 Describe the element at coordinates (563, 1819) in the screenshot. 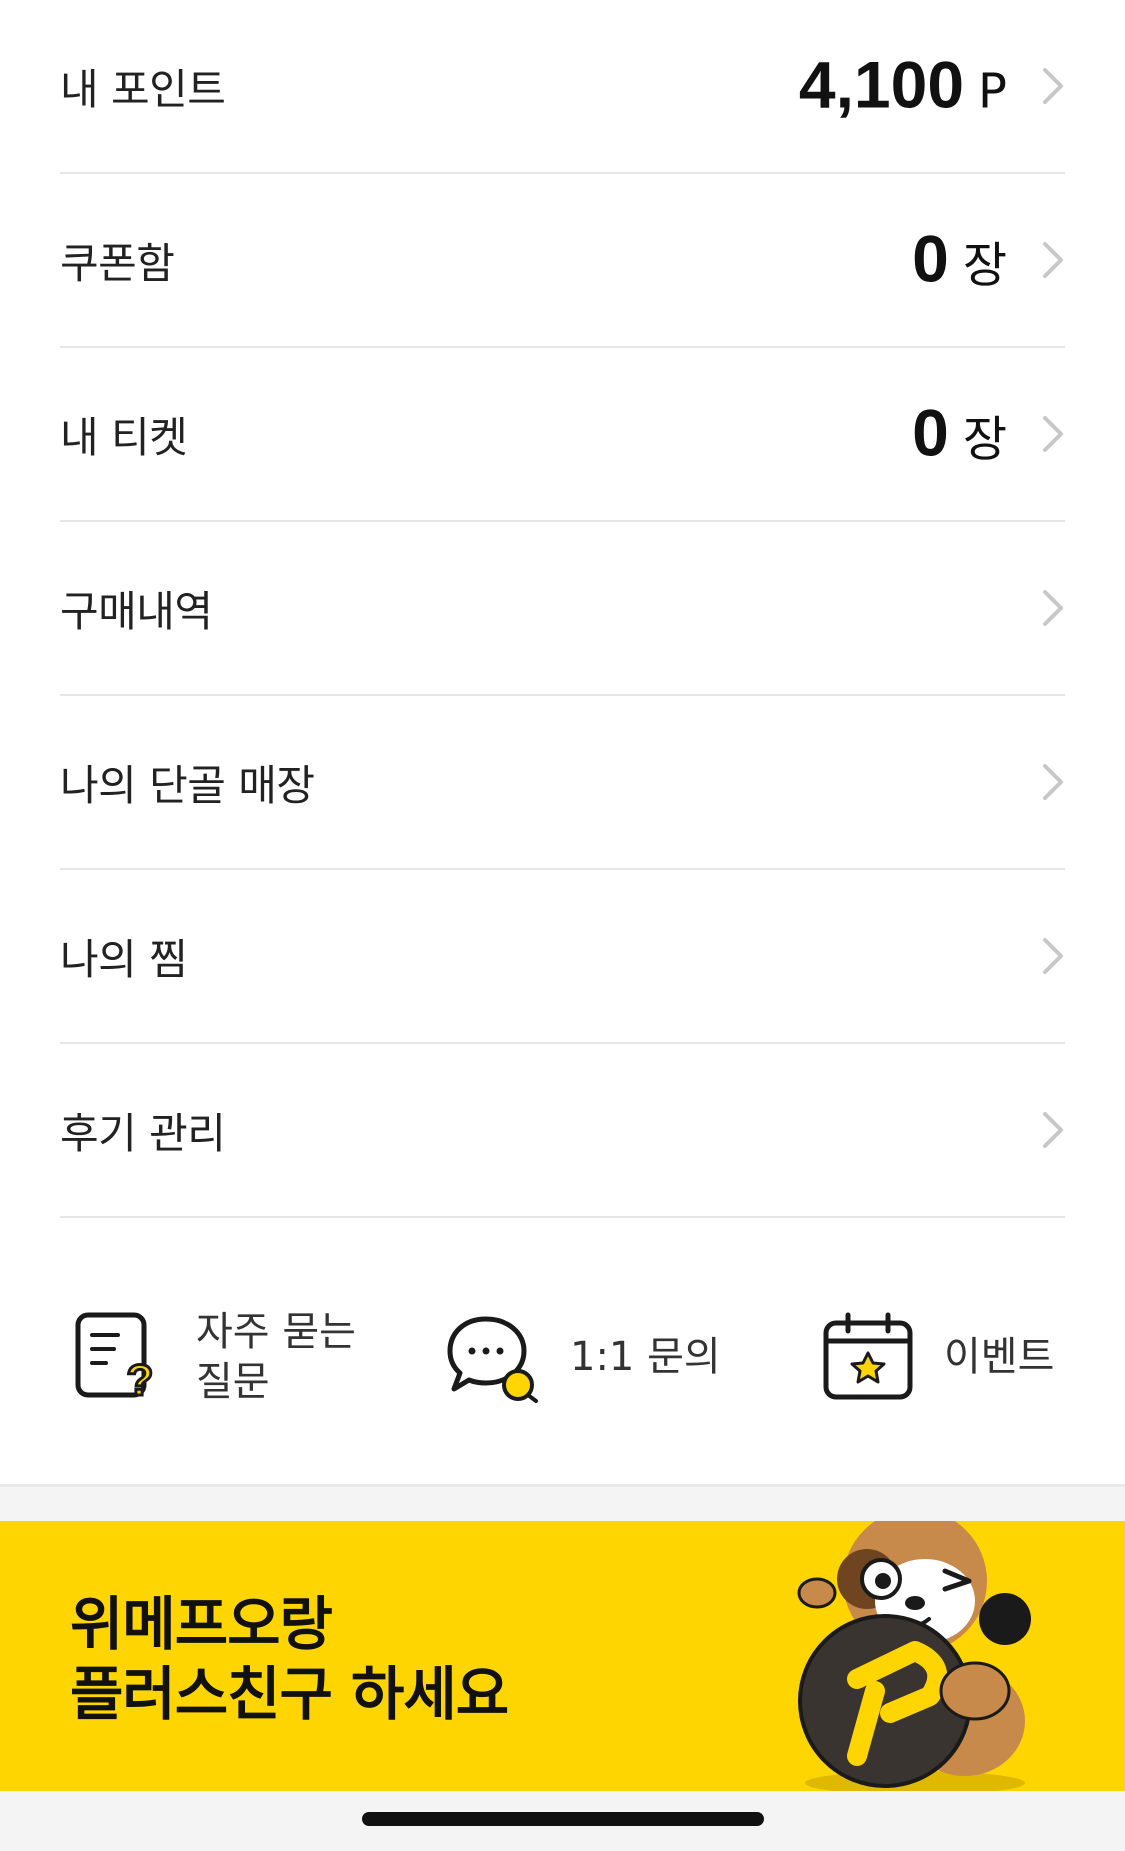

I see `home-indicator` at that location.